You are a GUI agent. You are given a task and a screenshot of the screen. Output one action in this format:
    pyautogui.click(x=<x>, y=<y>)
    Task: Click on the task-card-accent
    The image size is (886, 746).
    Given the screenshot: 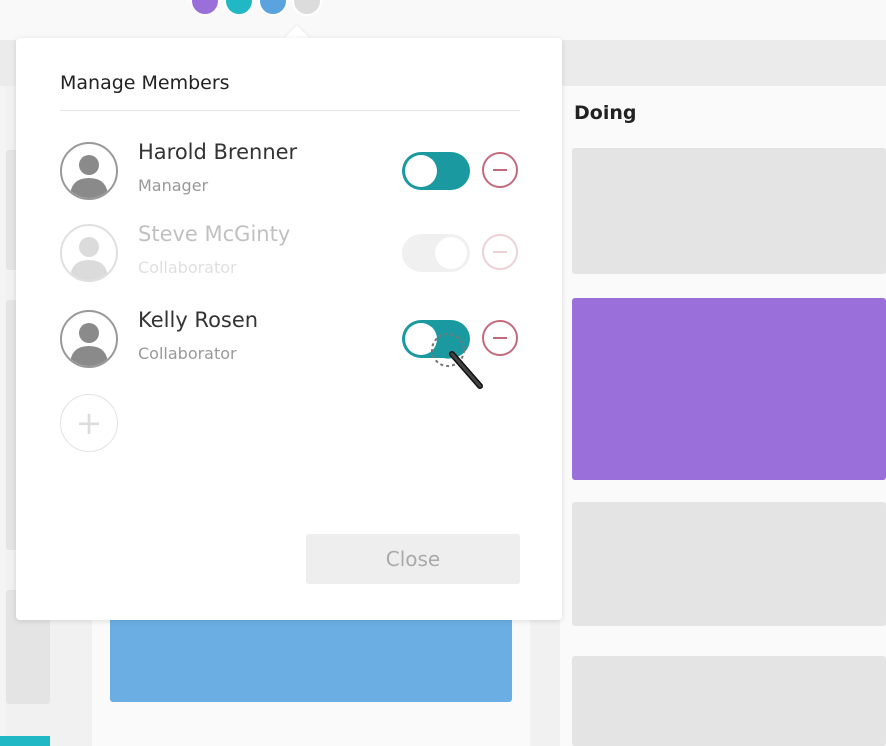 What is the action you would take?
    pyautogui.click(x=25, y=741)
    